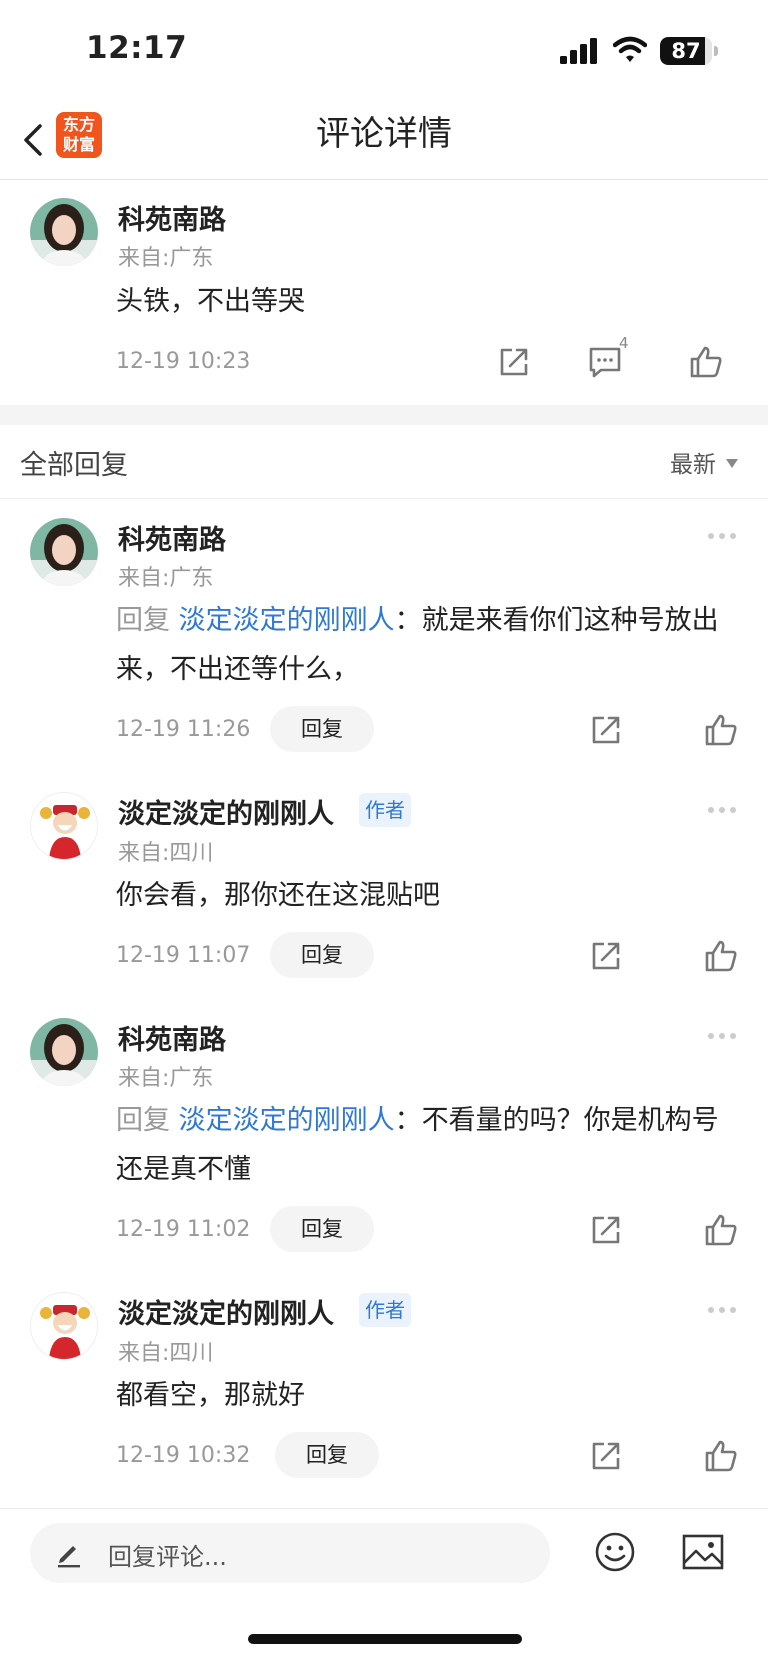  Describe the element at coordinates (166, 258) in the screenshot. I see `comment-location: 来自:广东` at that location.